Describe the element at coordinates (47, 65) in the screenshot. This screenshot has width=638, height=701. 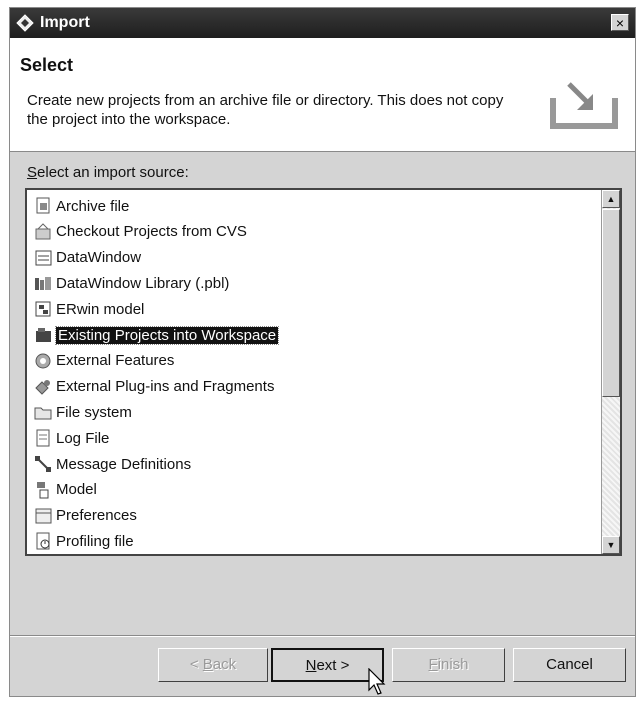
I see `page-title: Select` at that location.